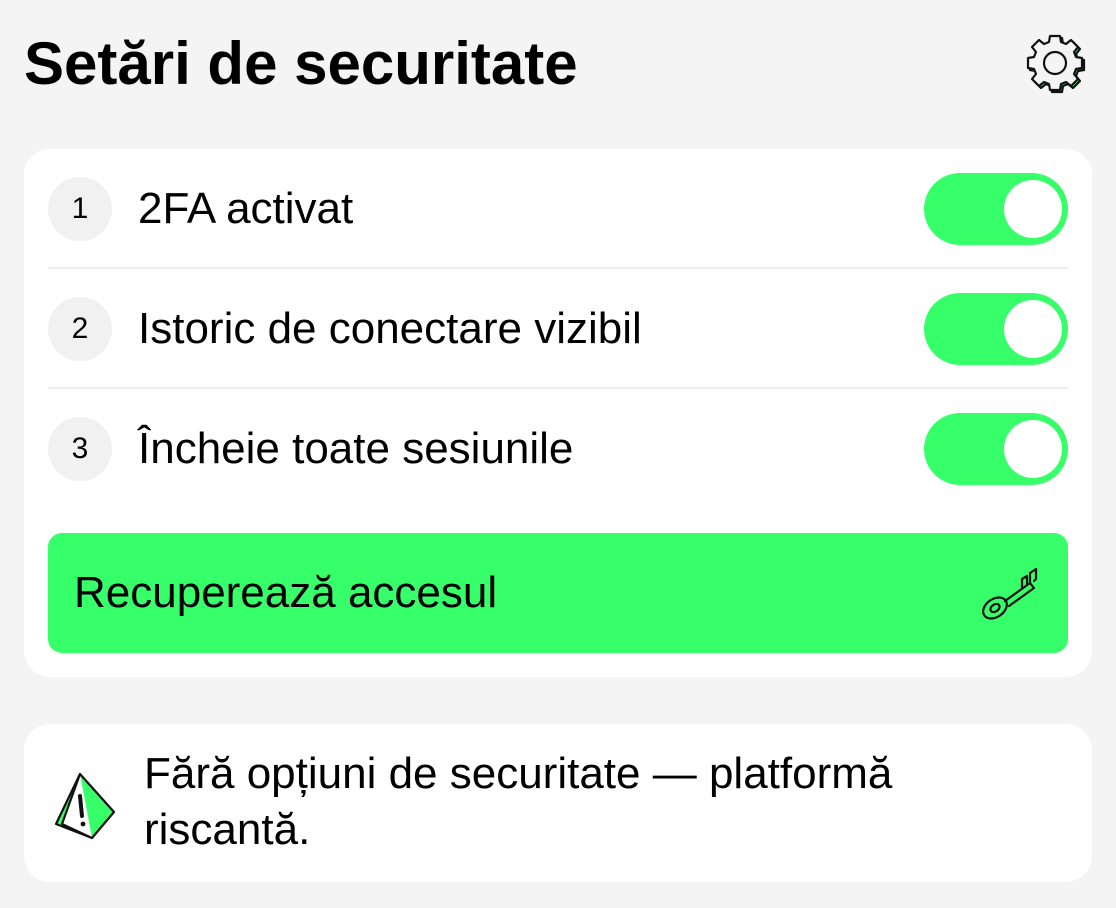 Image resolution: width=1116 pixels, height=908 pixels. I want to click on setting-row-login-history: 2 Istoric de conectare vizibil, so click(558, 329).